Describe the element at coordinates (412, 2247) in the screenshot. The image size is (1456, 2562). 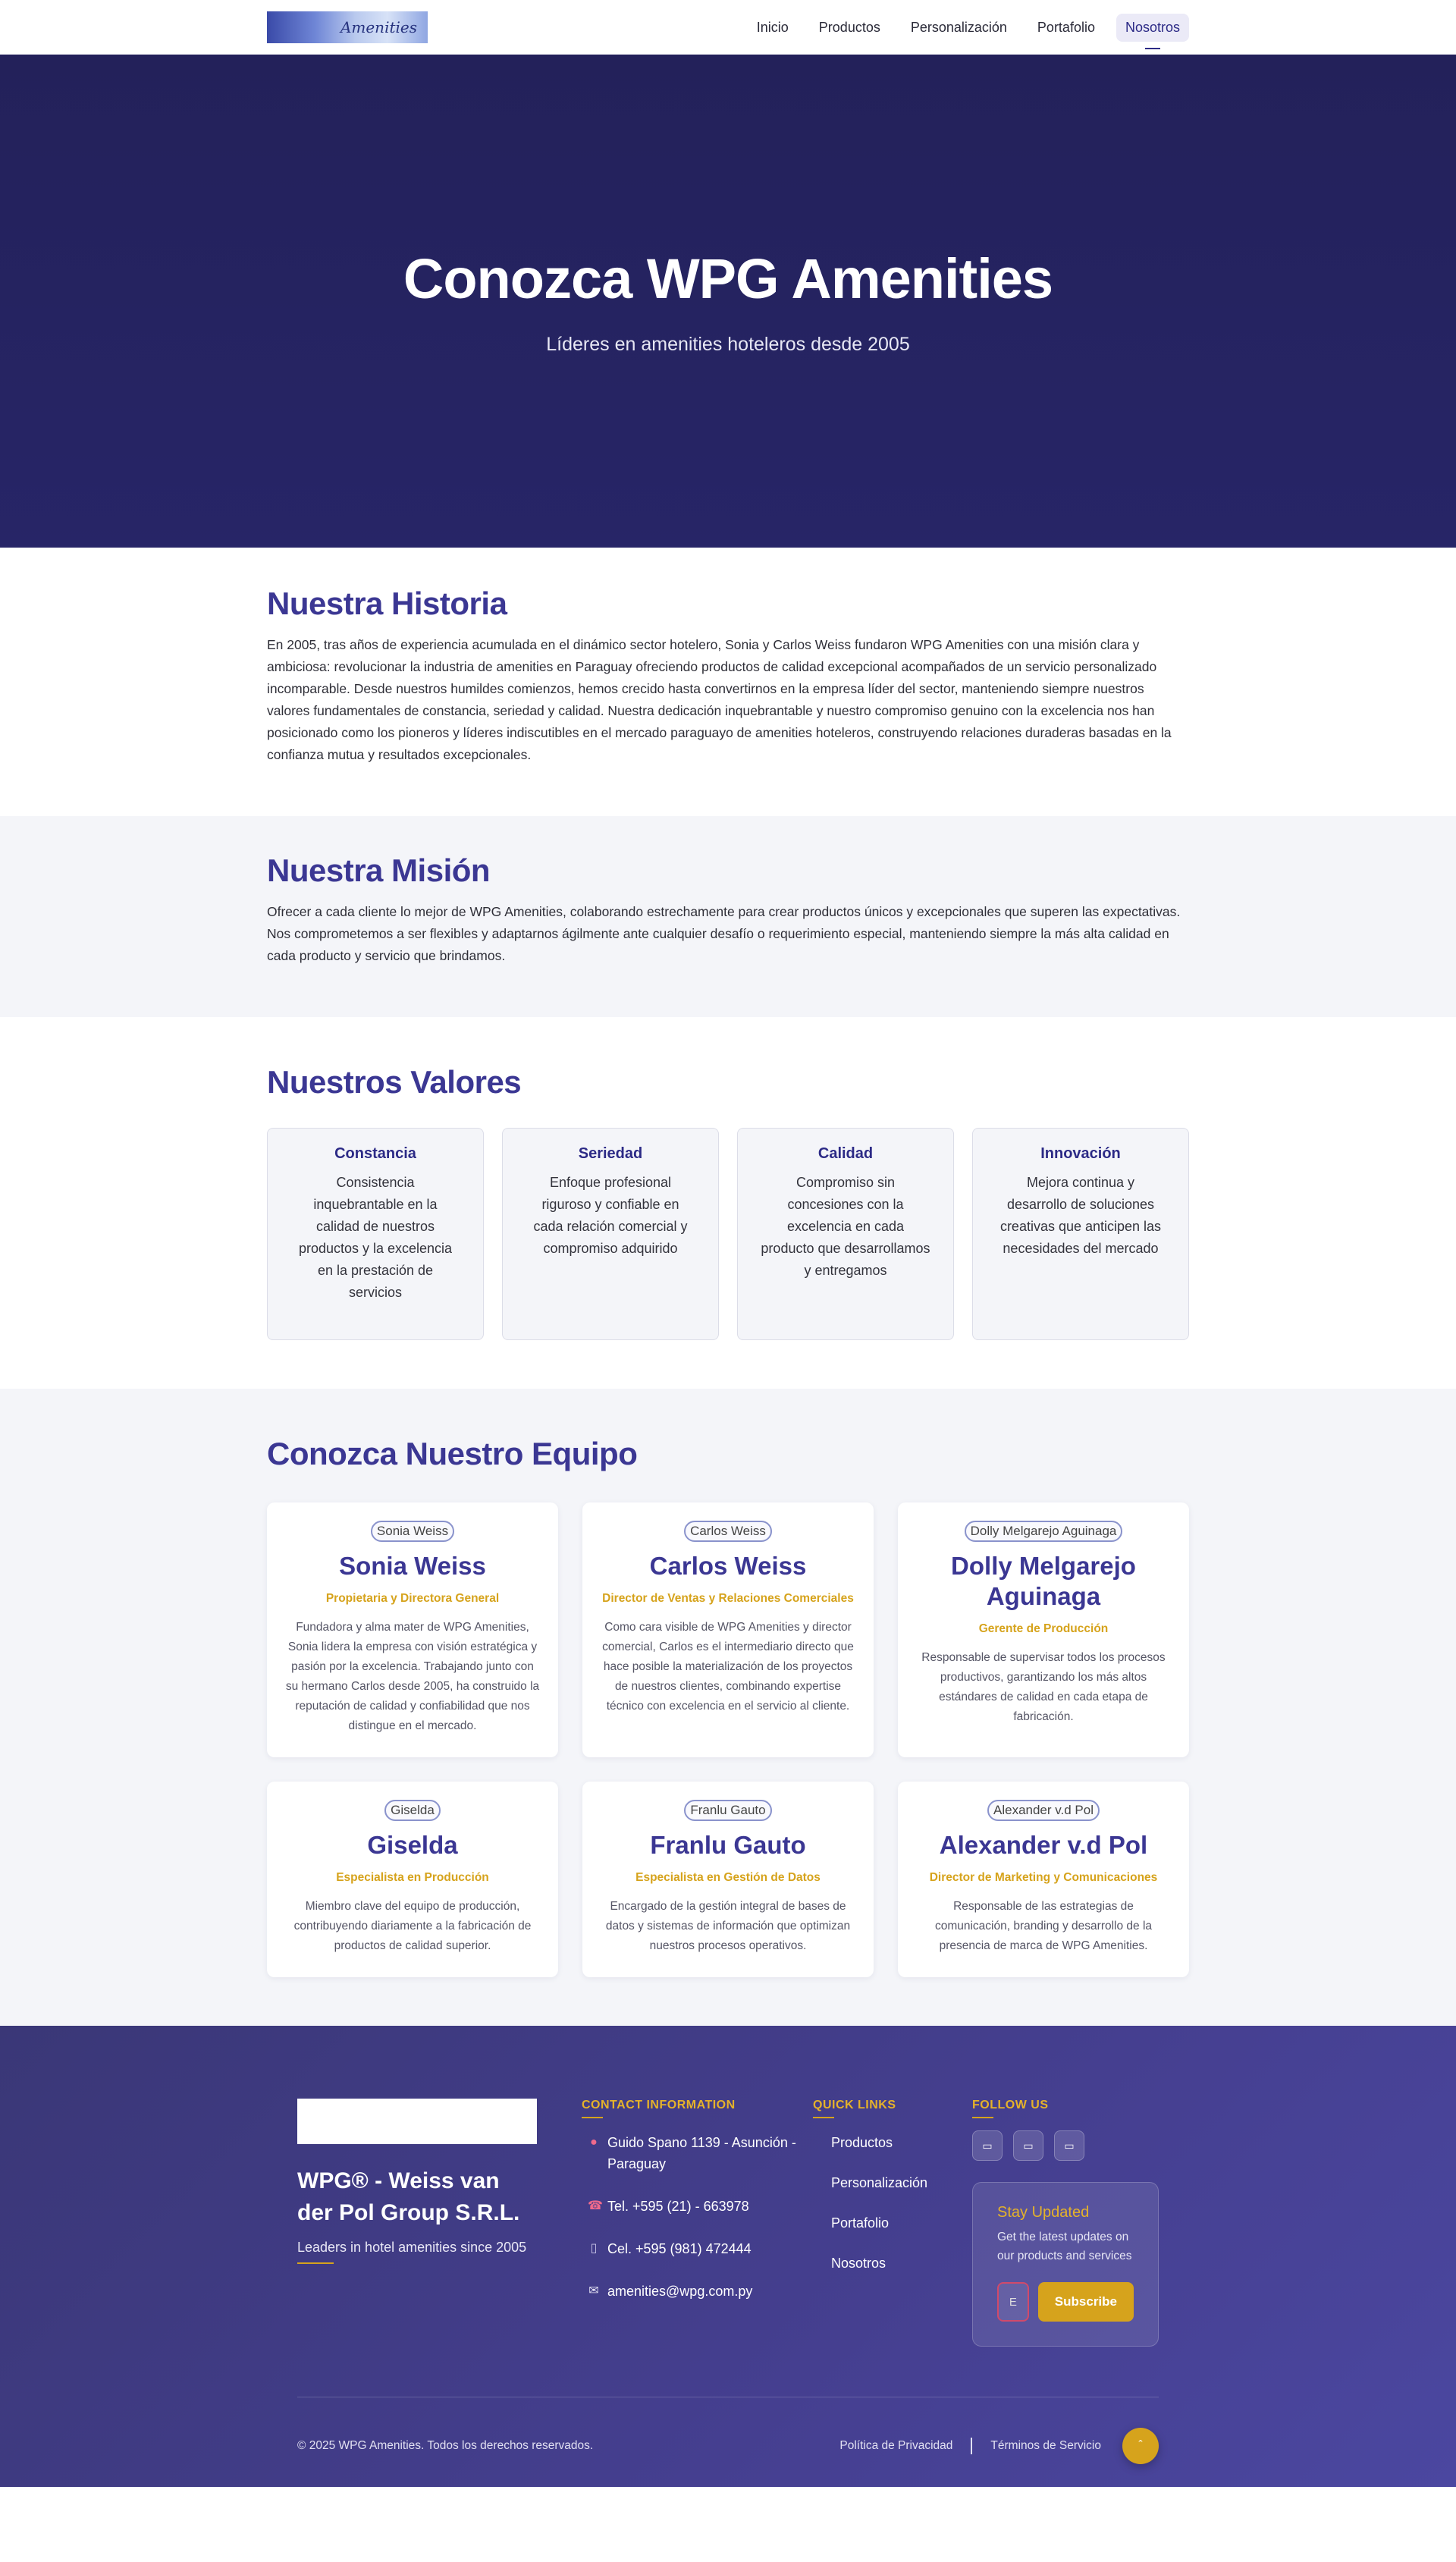
I see `footer-tagline: Leaders in hotel amenities since 2005` at that location.